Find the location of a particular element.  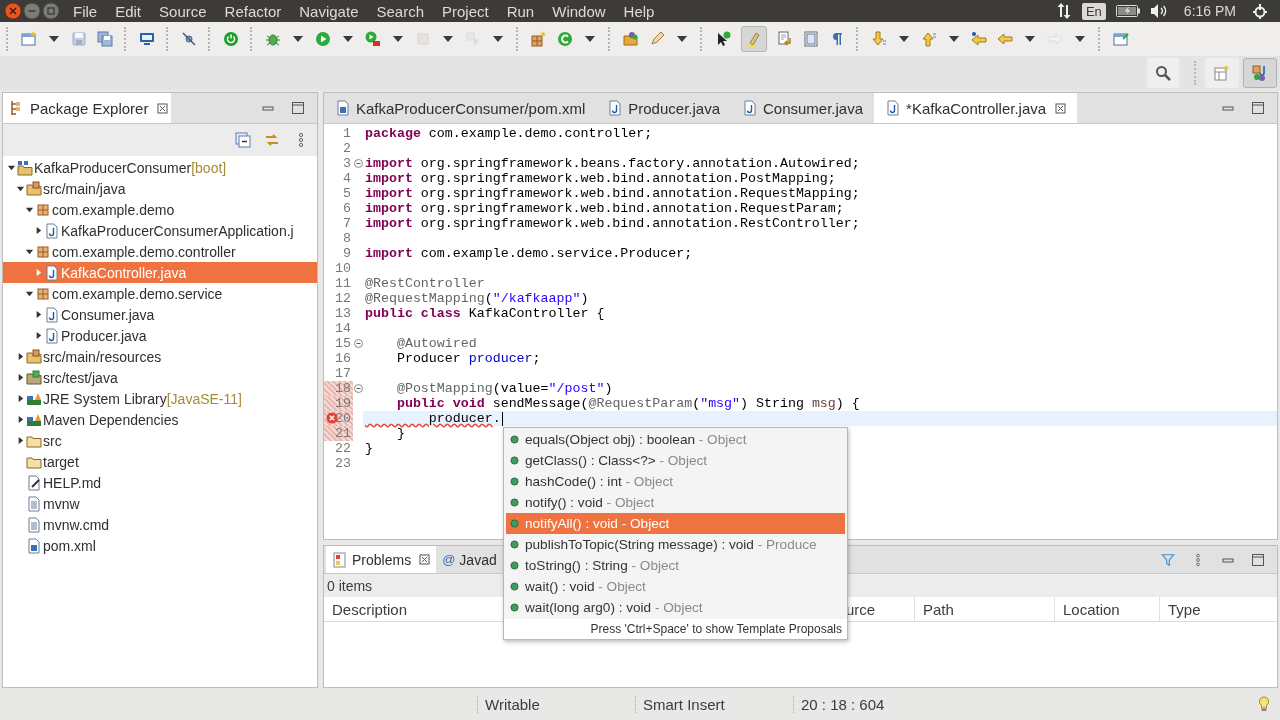

menu-item: File is located at coordinates (85, 11).